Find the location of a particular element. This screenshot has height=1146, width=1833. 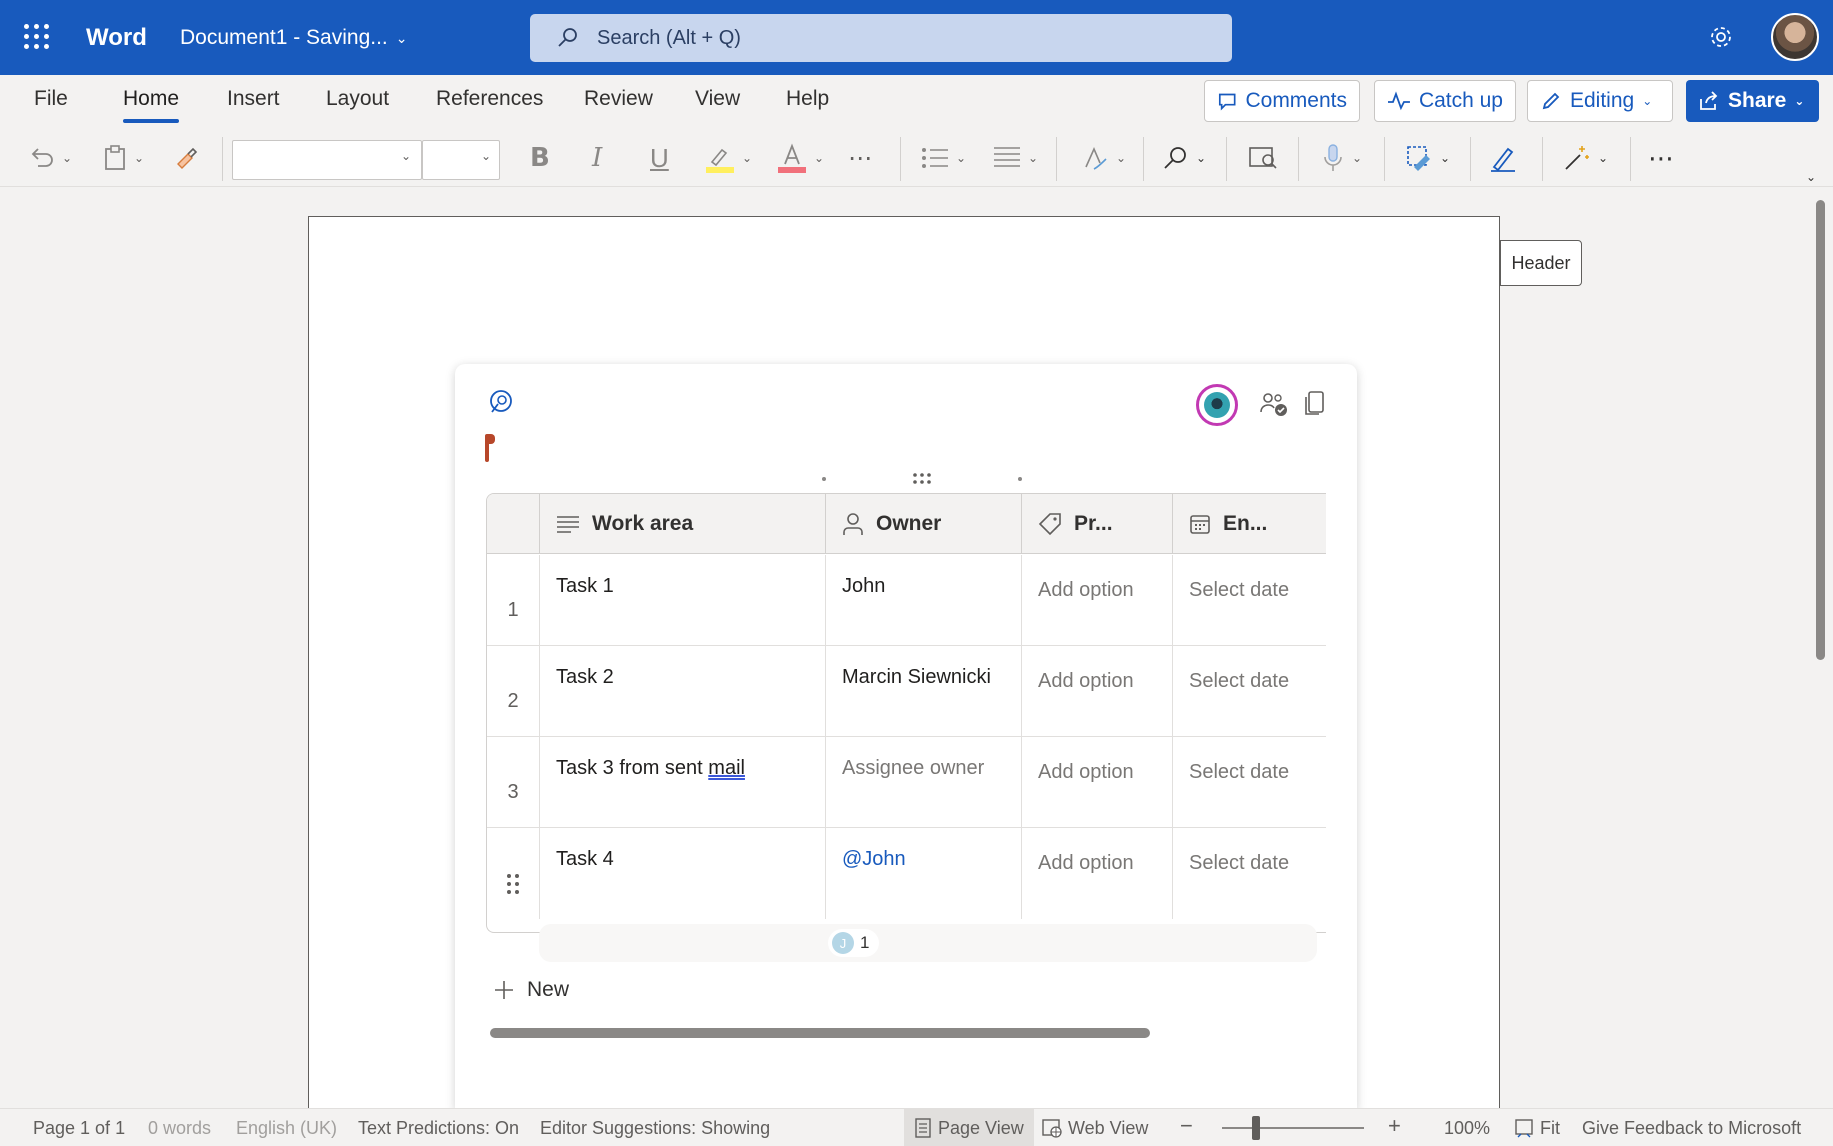

cell-work-area: Task 2 is located at coordinates (682, 691).